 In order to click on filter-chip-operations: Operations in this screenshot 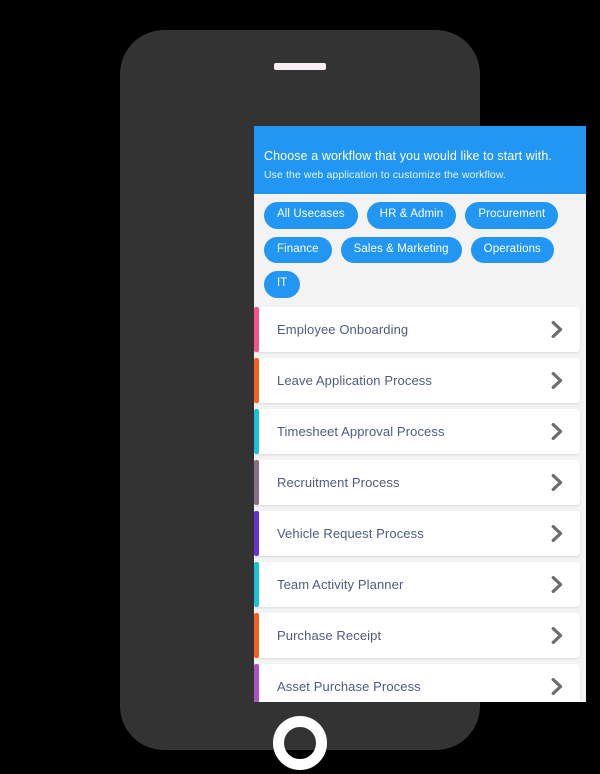, I will do `click(512, 249)`.